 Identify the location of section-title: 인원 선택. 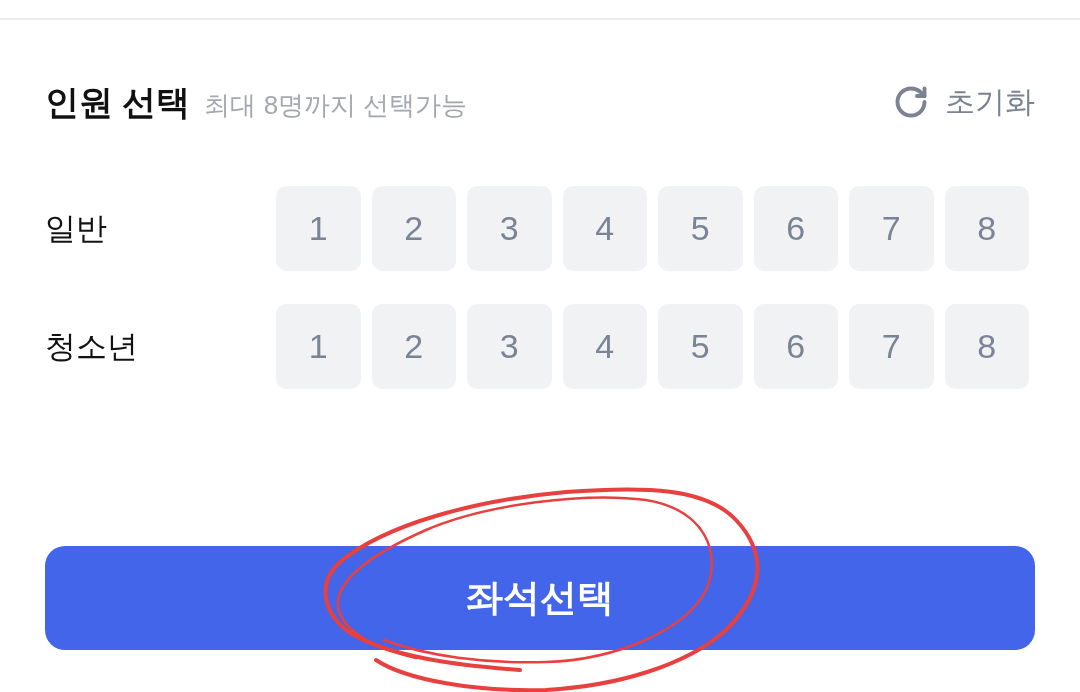
(118, 102).